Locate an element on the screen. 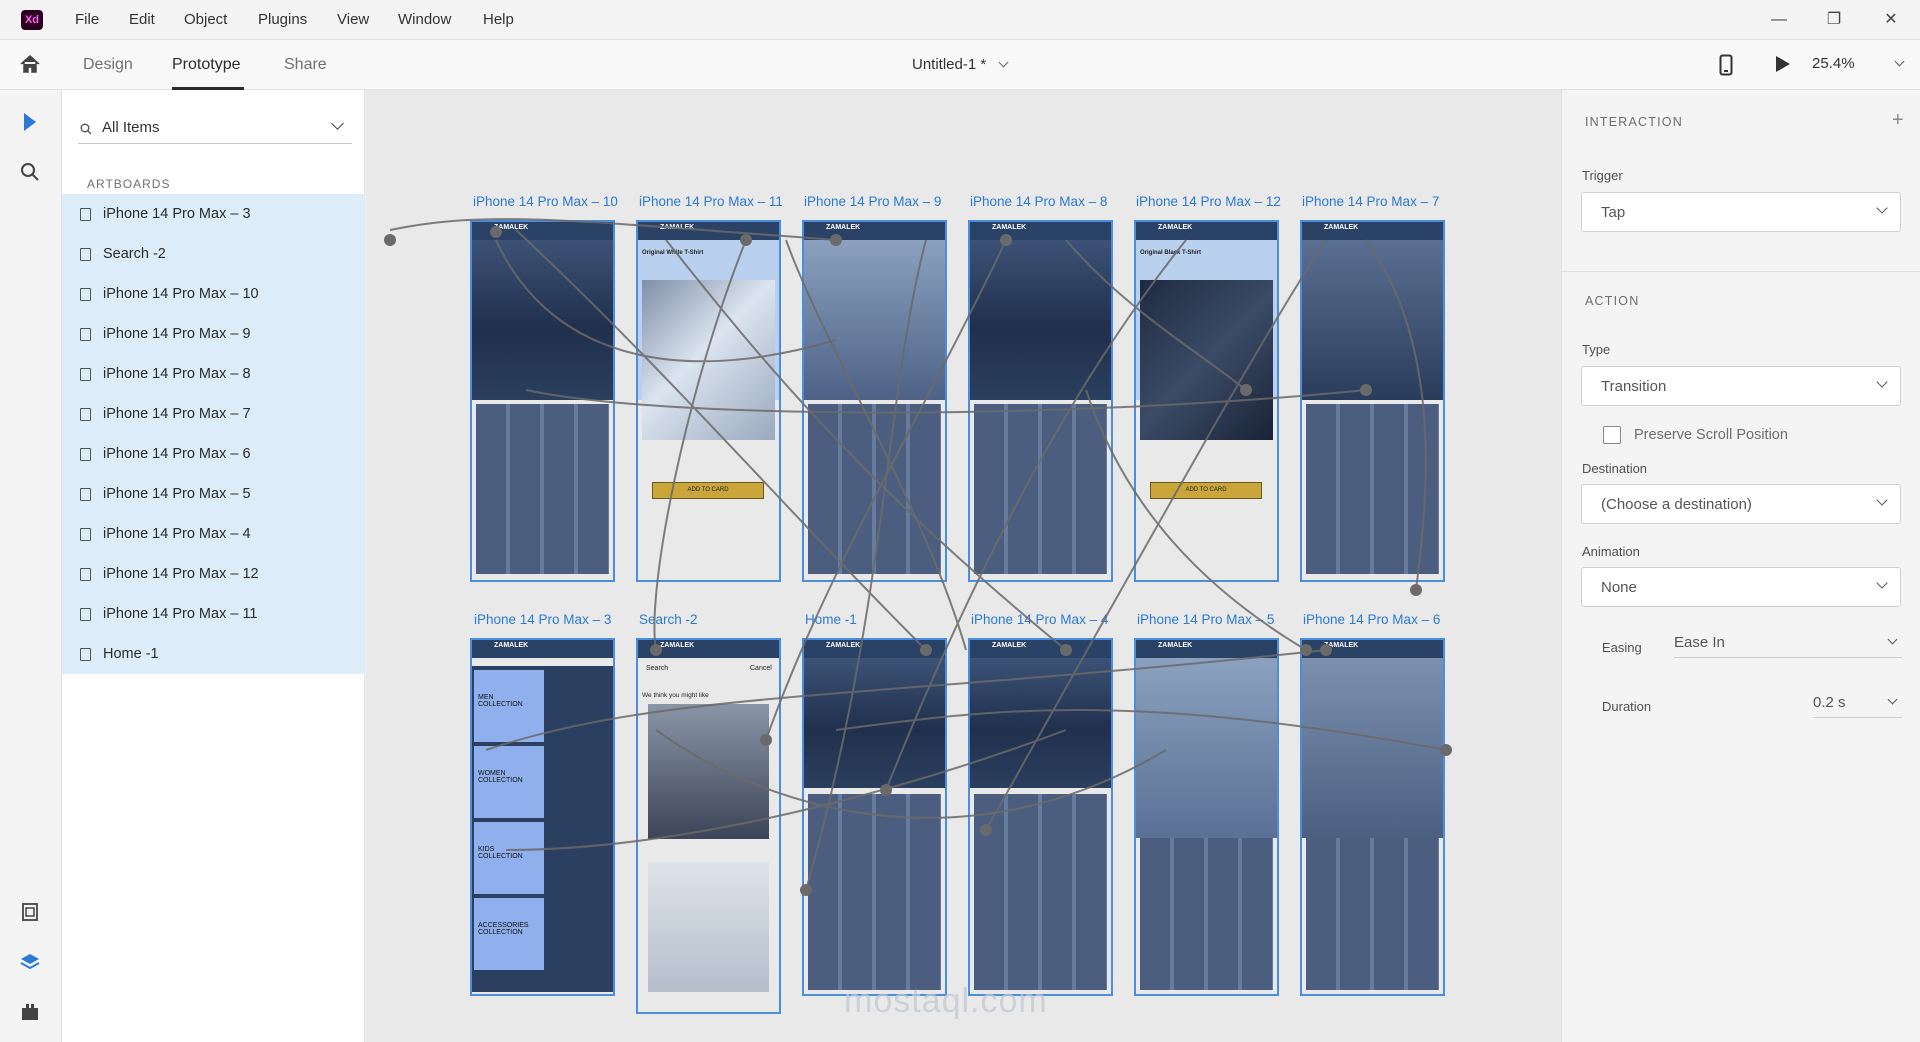 This screenshot has height=1042, width=1920. tab-prototype: Prototype is located at coordinates (206, 65).